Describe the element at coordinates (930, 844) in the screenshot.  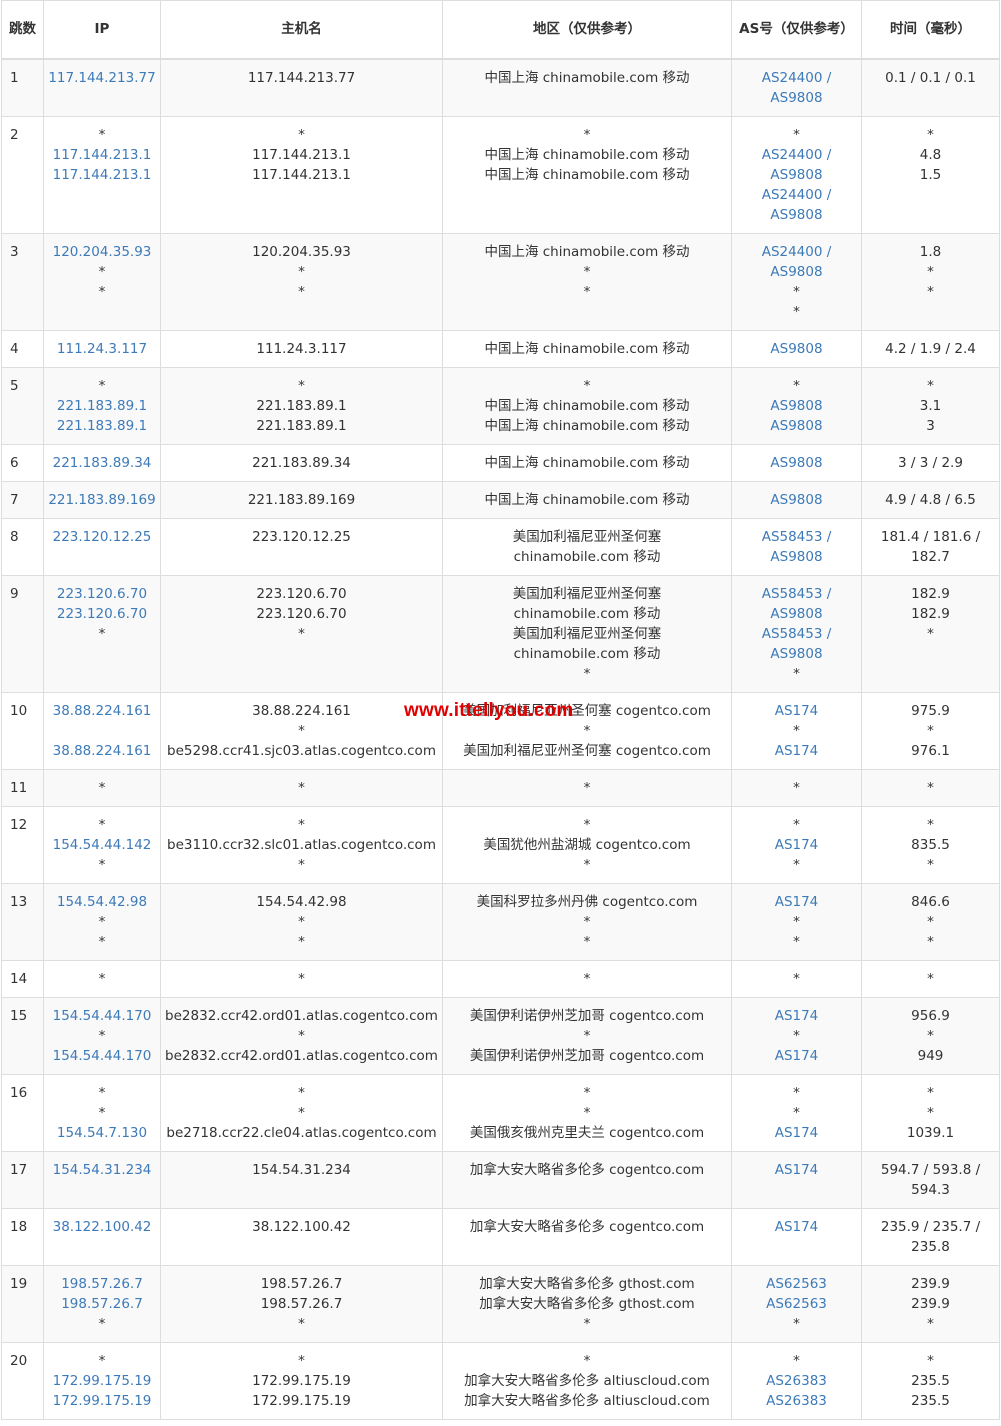
I see `time-cell: * 835.5 *` at that location.